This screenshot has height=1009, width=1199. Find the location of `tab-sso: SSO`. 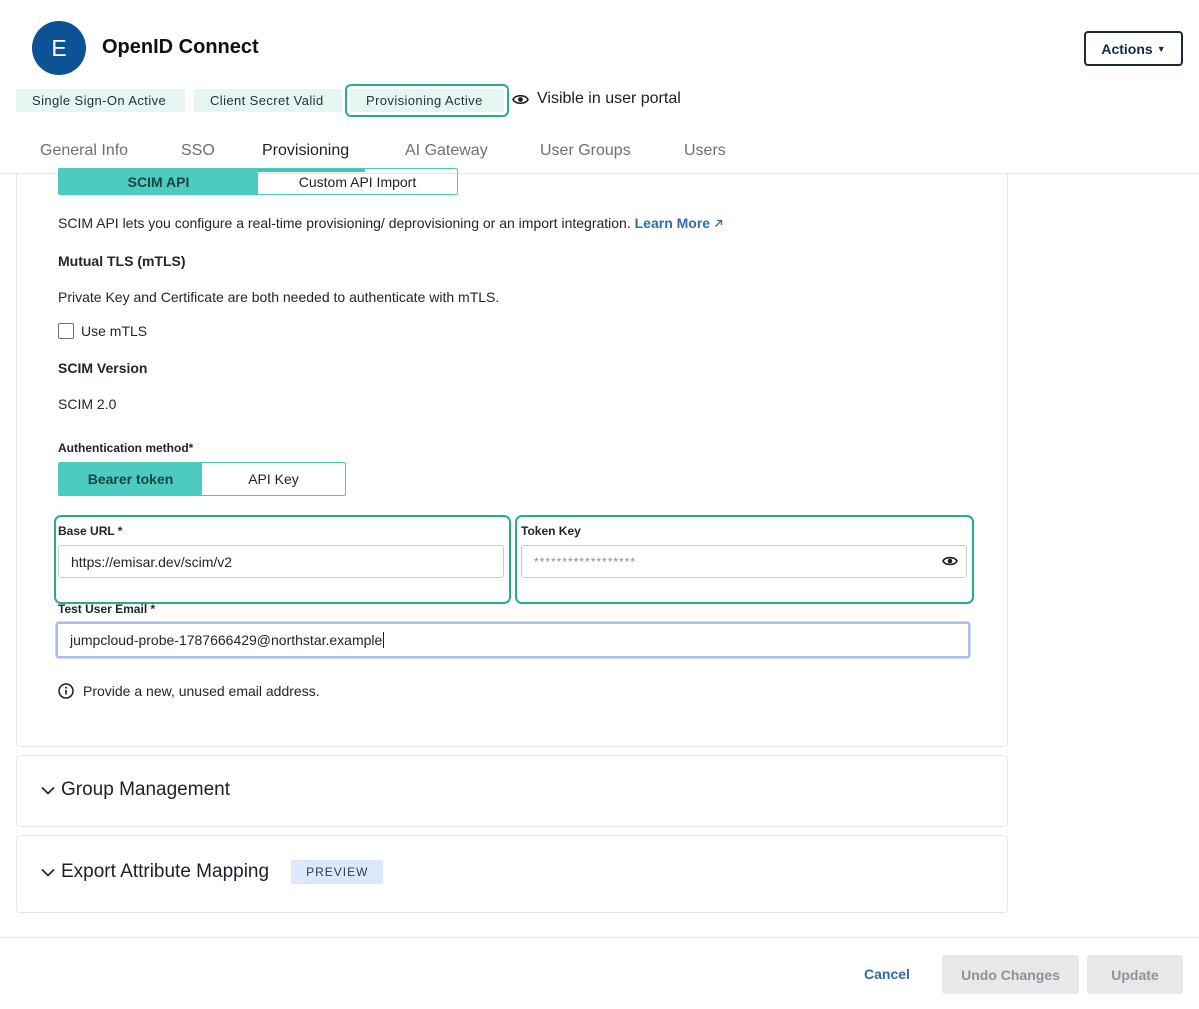

tab-sso: SSO is located at coordinates (198, 151).